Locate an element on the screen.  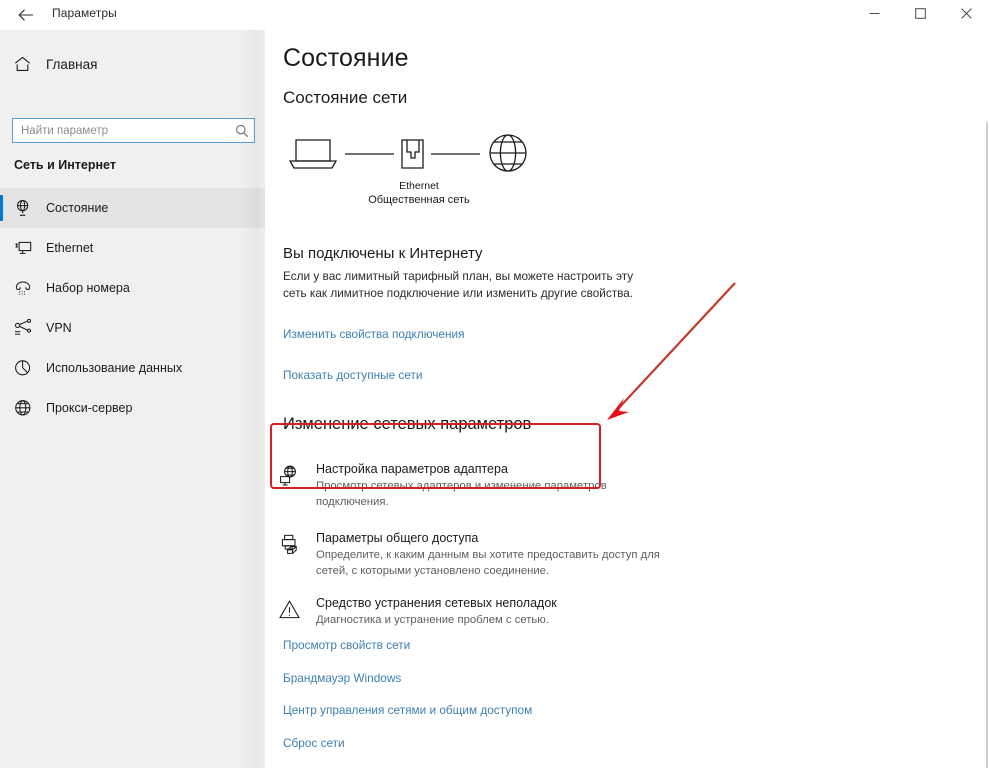
ethernet-port-icon is located at coordinates (412, 154).